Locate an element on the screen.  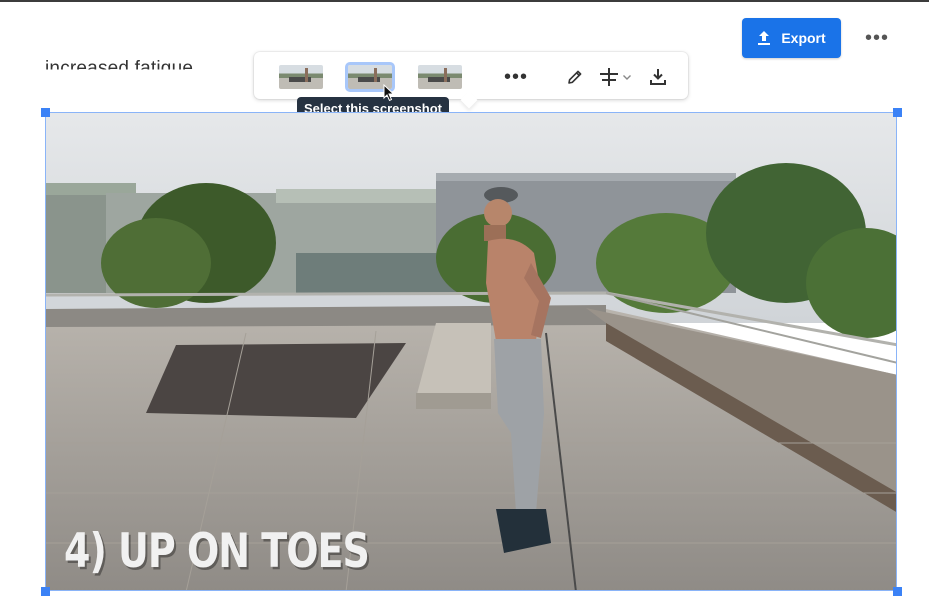
pencil-icon is located at coordinates (575, 77).